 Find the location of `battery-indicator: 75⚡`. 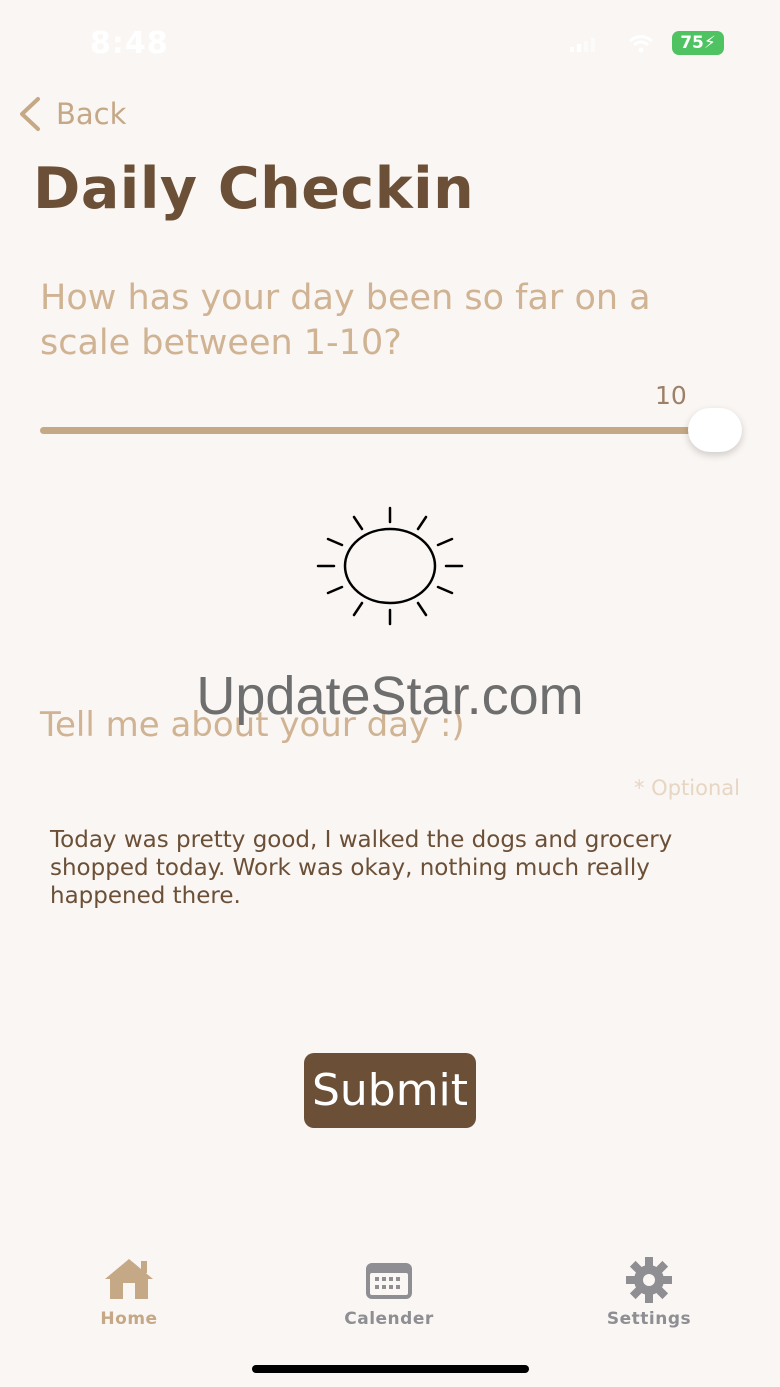

battery-indicator: 75⚡ is located at coordinates (698, 43).